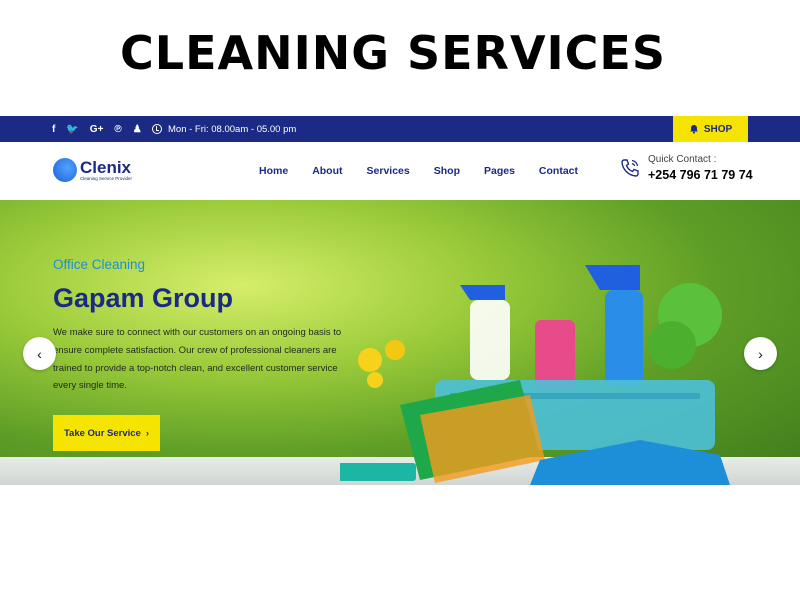 The image size is (800, 600). Describe the element at coordinates (99, 264) in the screenshot. I see `hero-category: Office Cleaning` at that location.